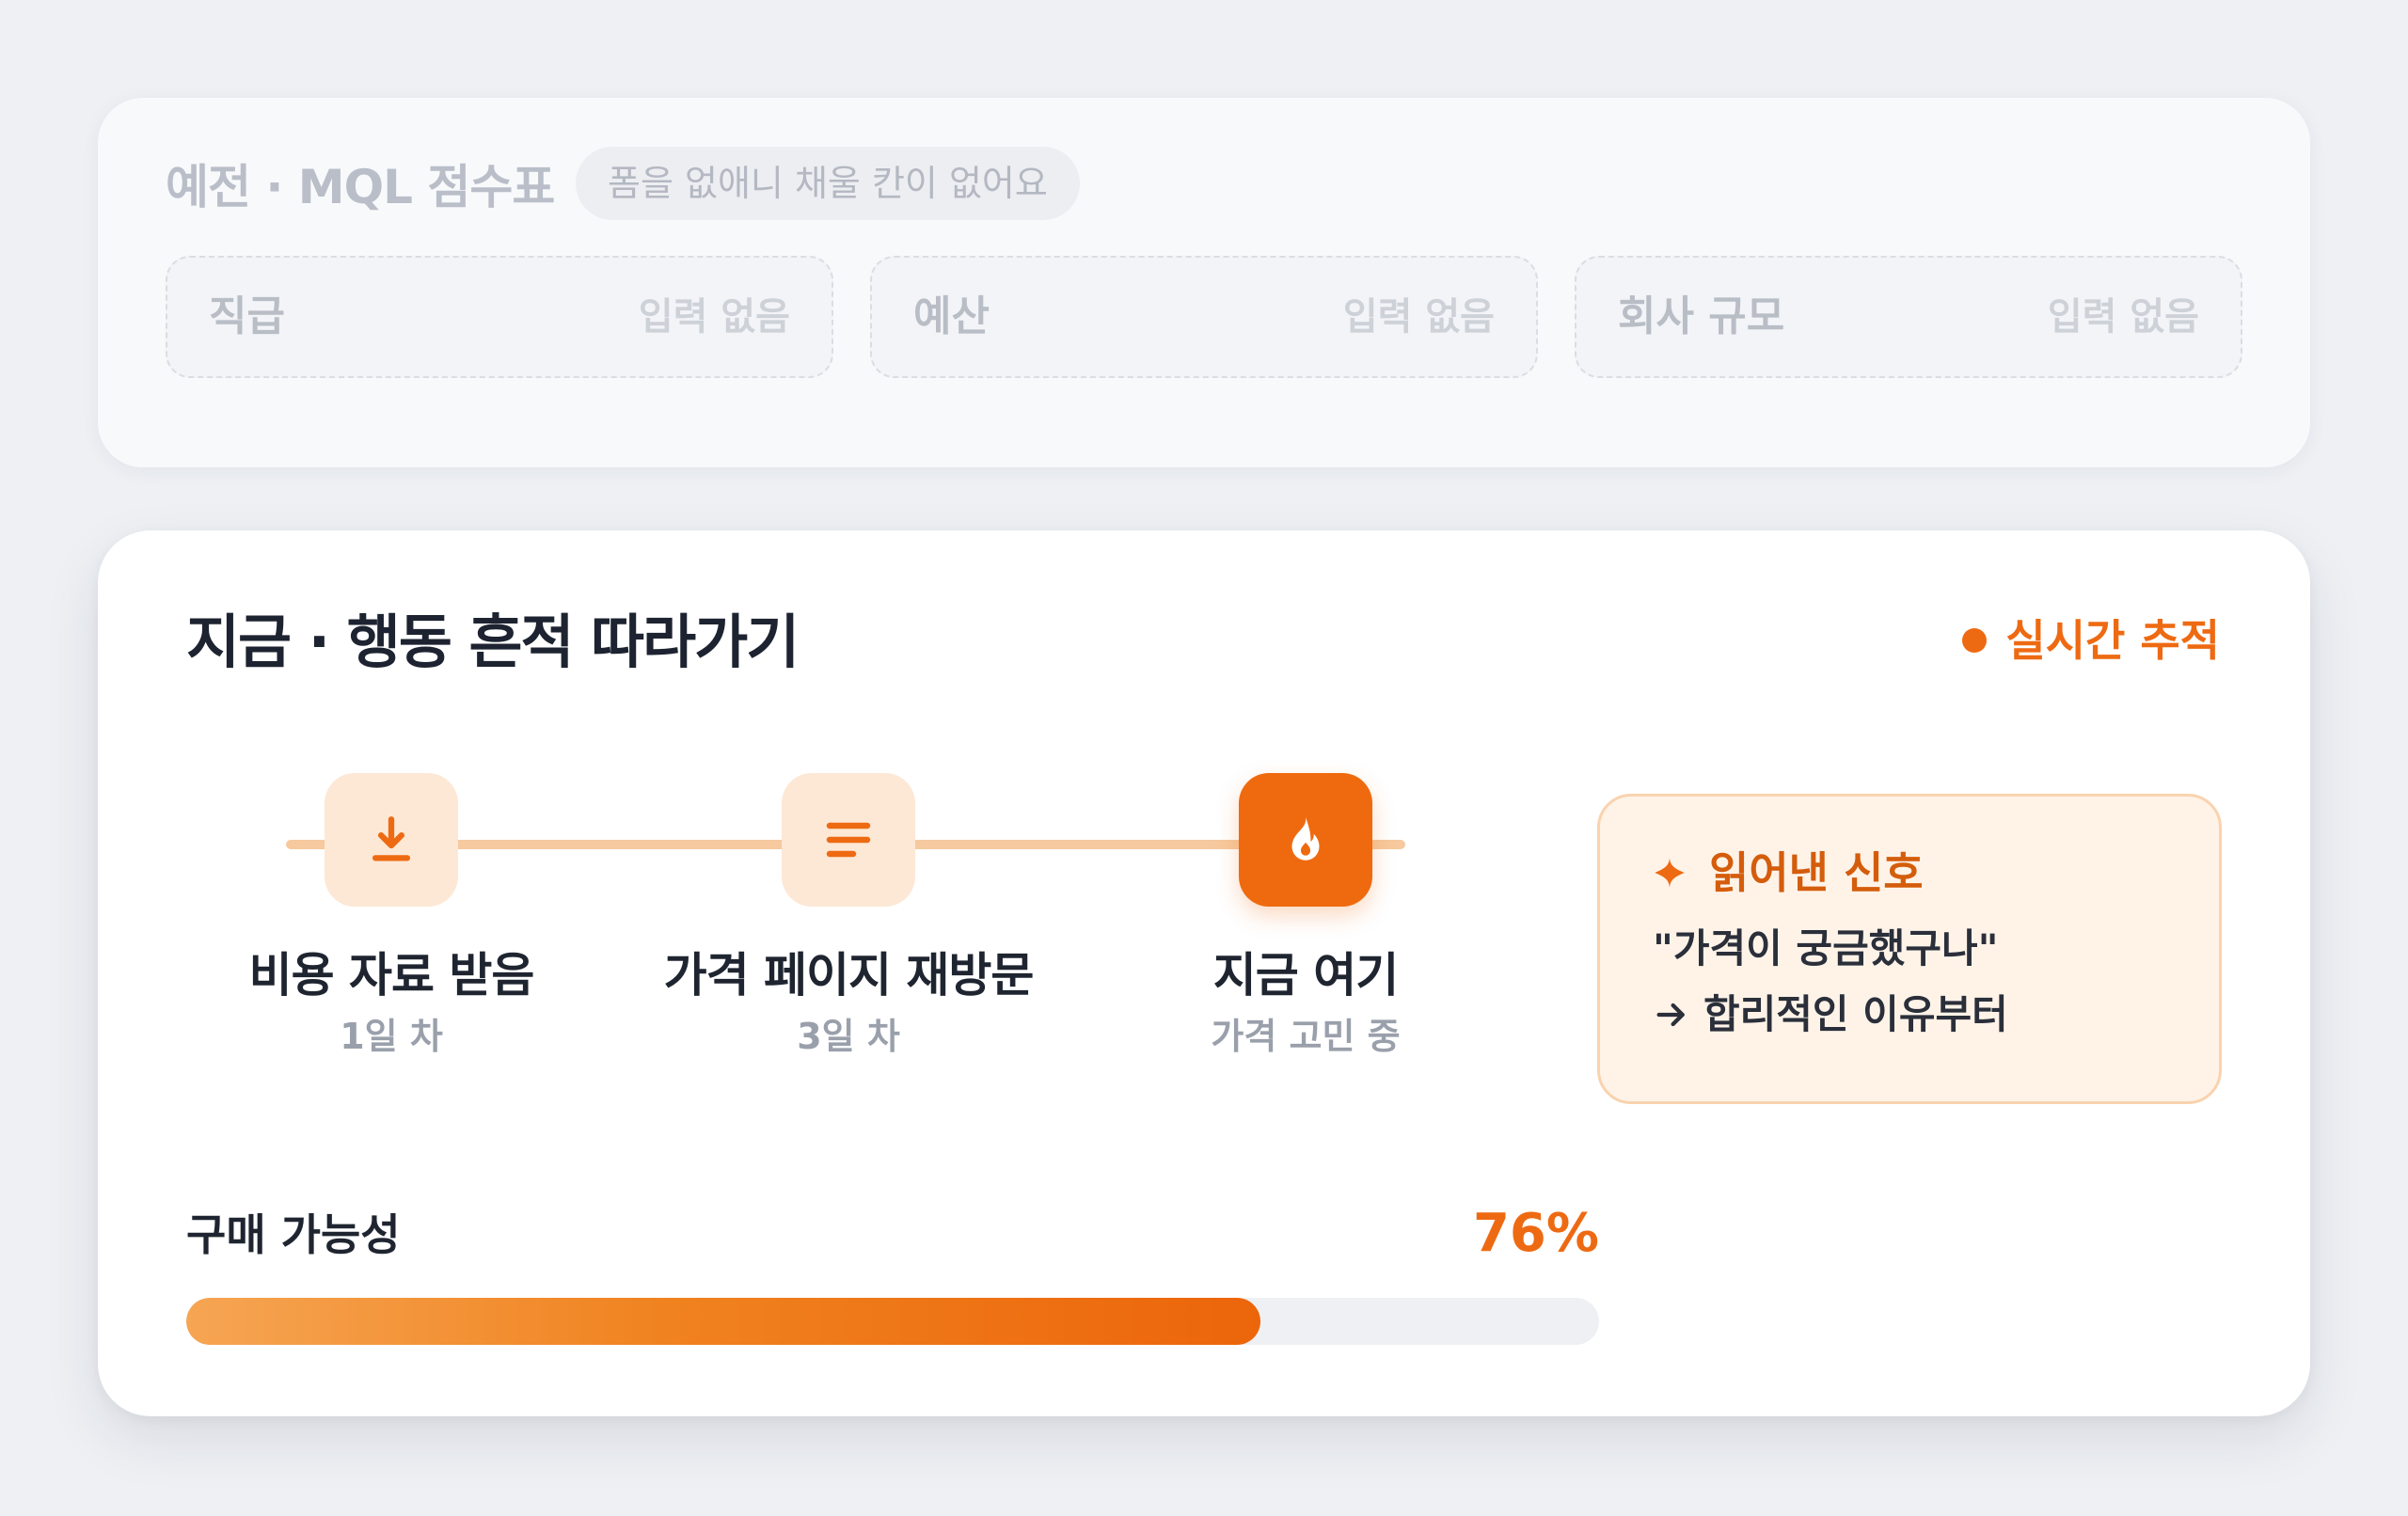  Describe the element at coordinates (1817, 872) in the screenshot. I see `signal-title: 읽어낸 신호` at that location.